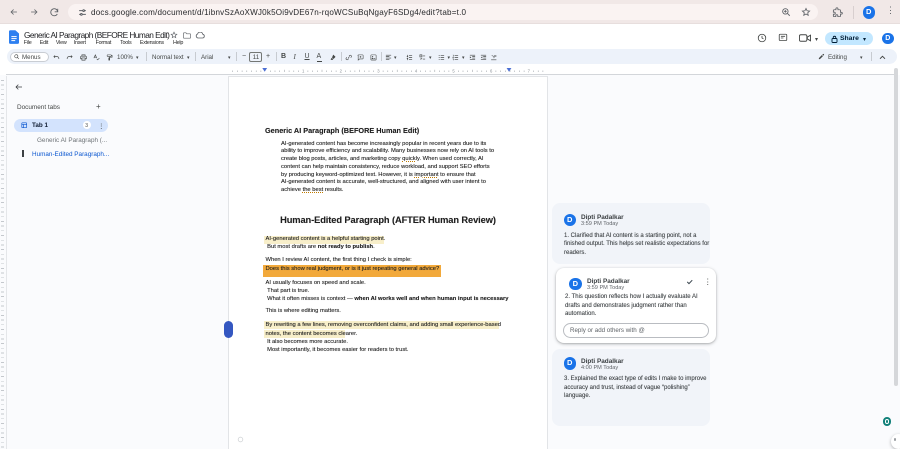  I want to click on svg-text: 3, so click(378, 71).